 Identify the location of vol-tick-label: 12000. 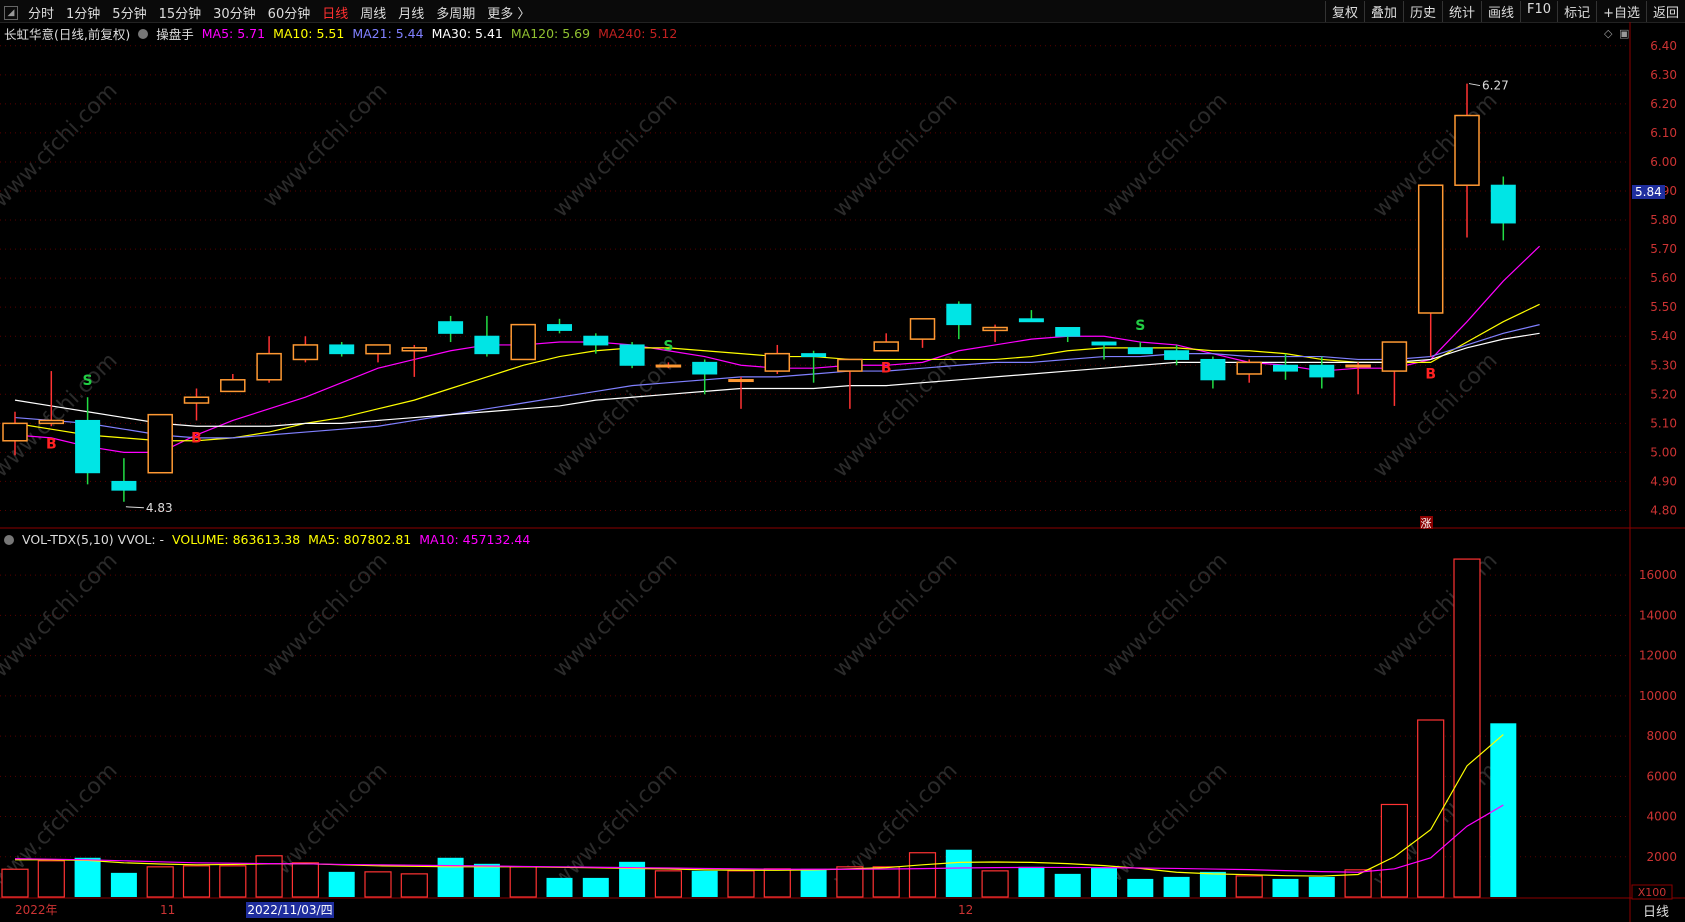
(1658, 656).